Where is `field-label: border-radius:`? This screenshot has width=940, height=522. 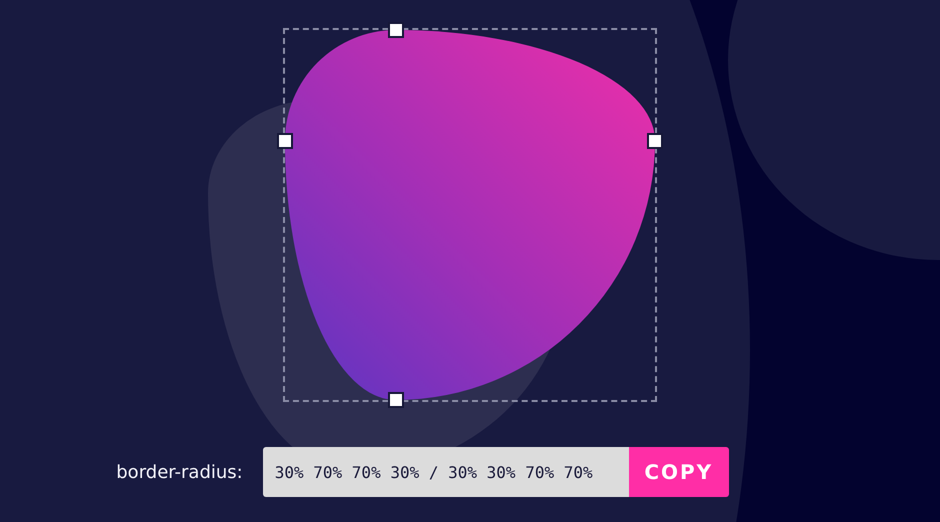 field-label: border-radius: is located at coordinates (179, 472).